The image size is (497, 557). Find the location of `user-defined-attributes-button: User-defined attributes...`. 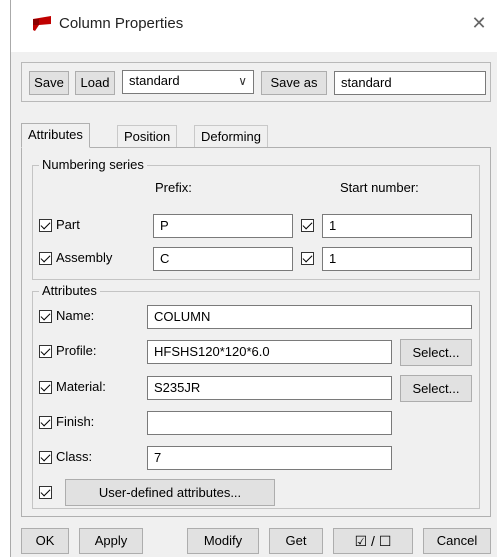

user-defined-attributes-button: User-defined attributes... is located at coordinates (170, 492).